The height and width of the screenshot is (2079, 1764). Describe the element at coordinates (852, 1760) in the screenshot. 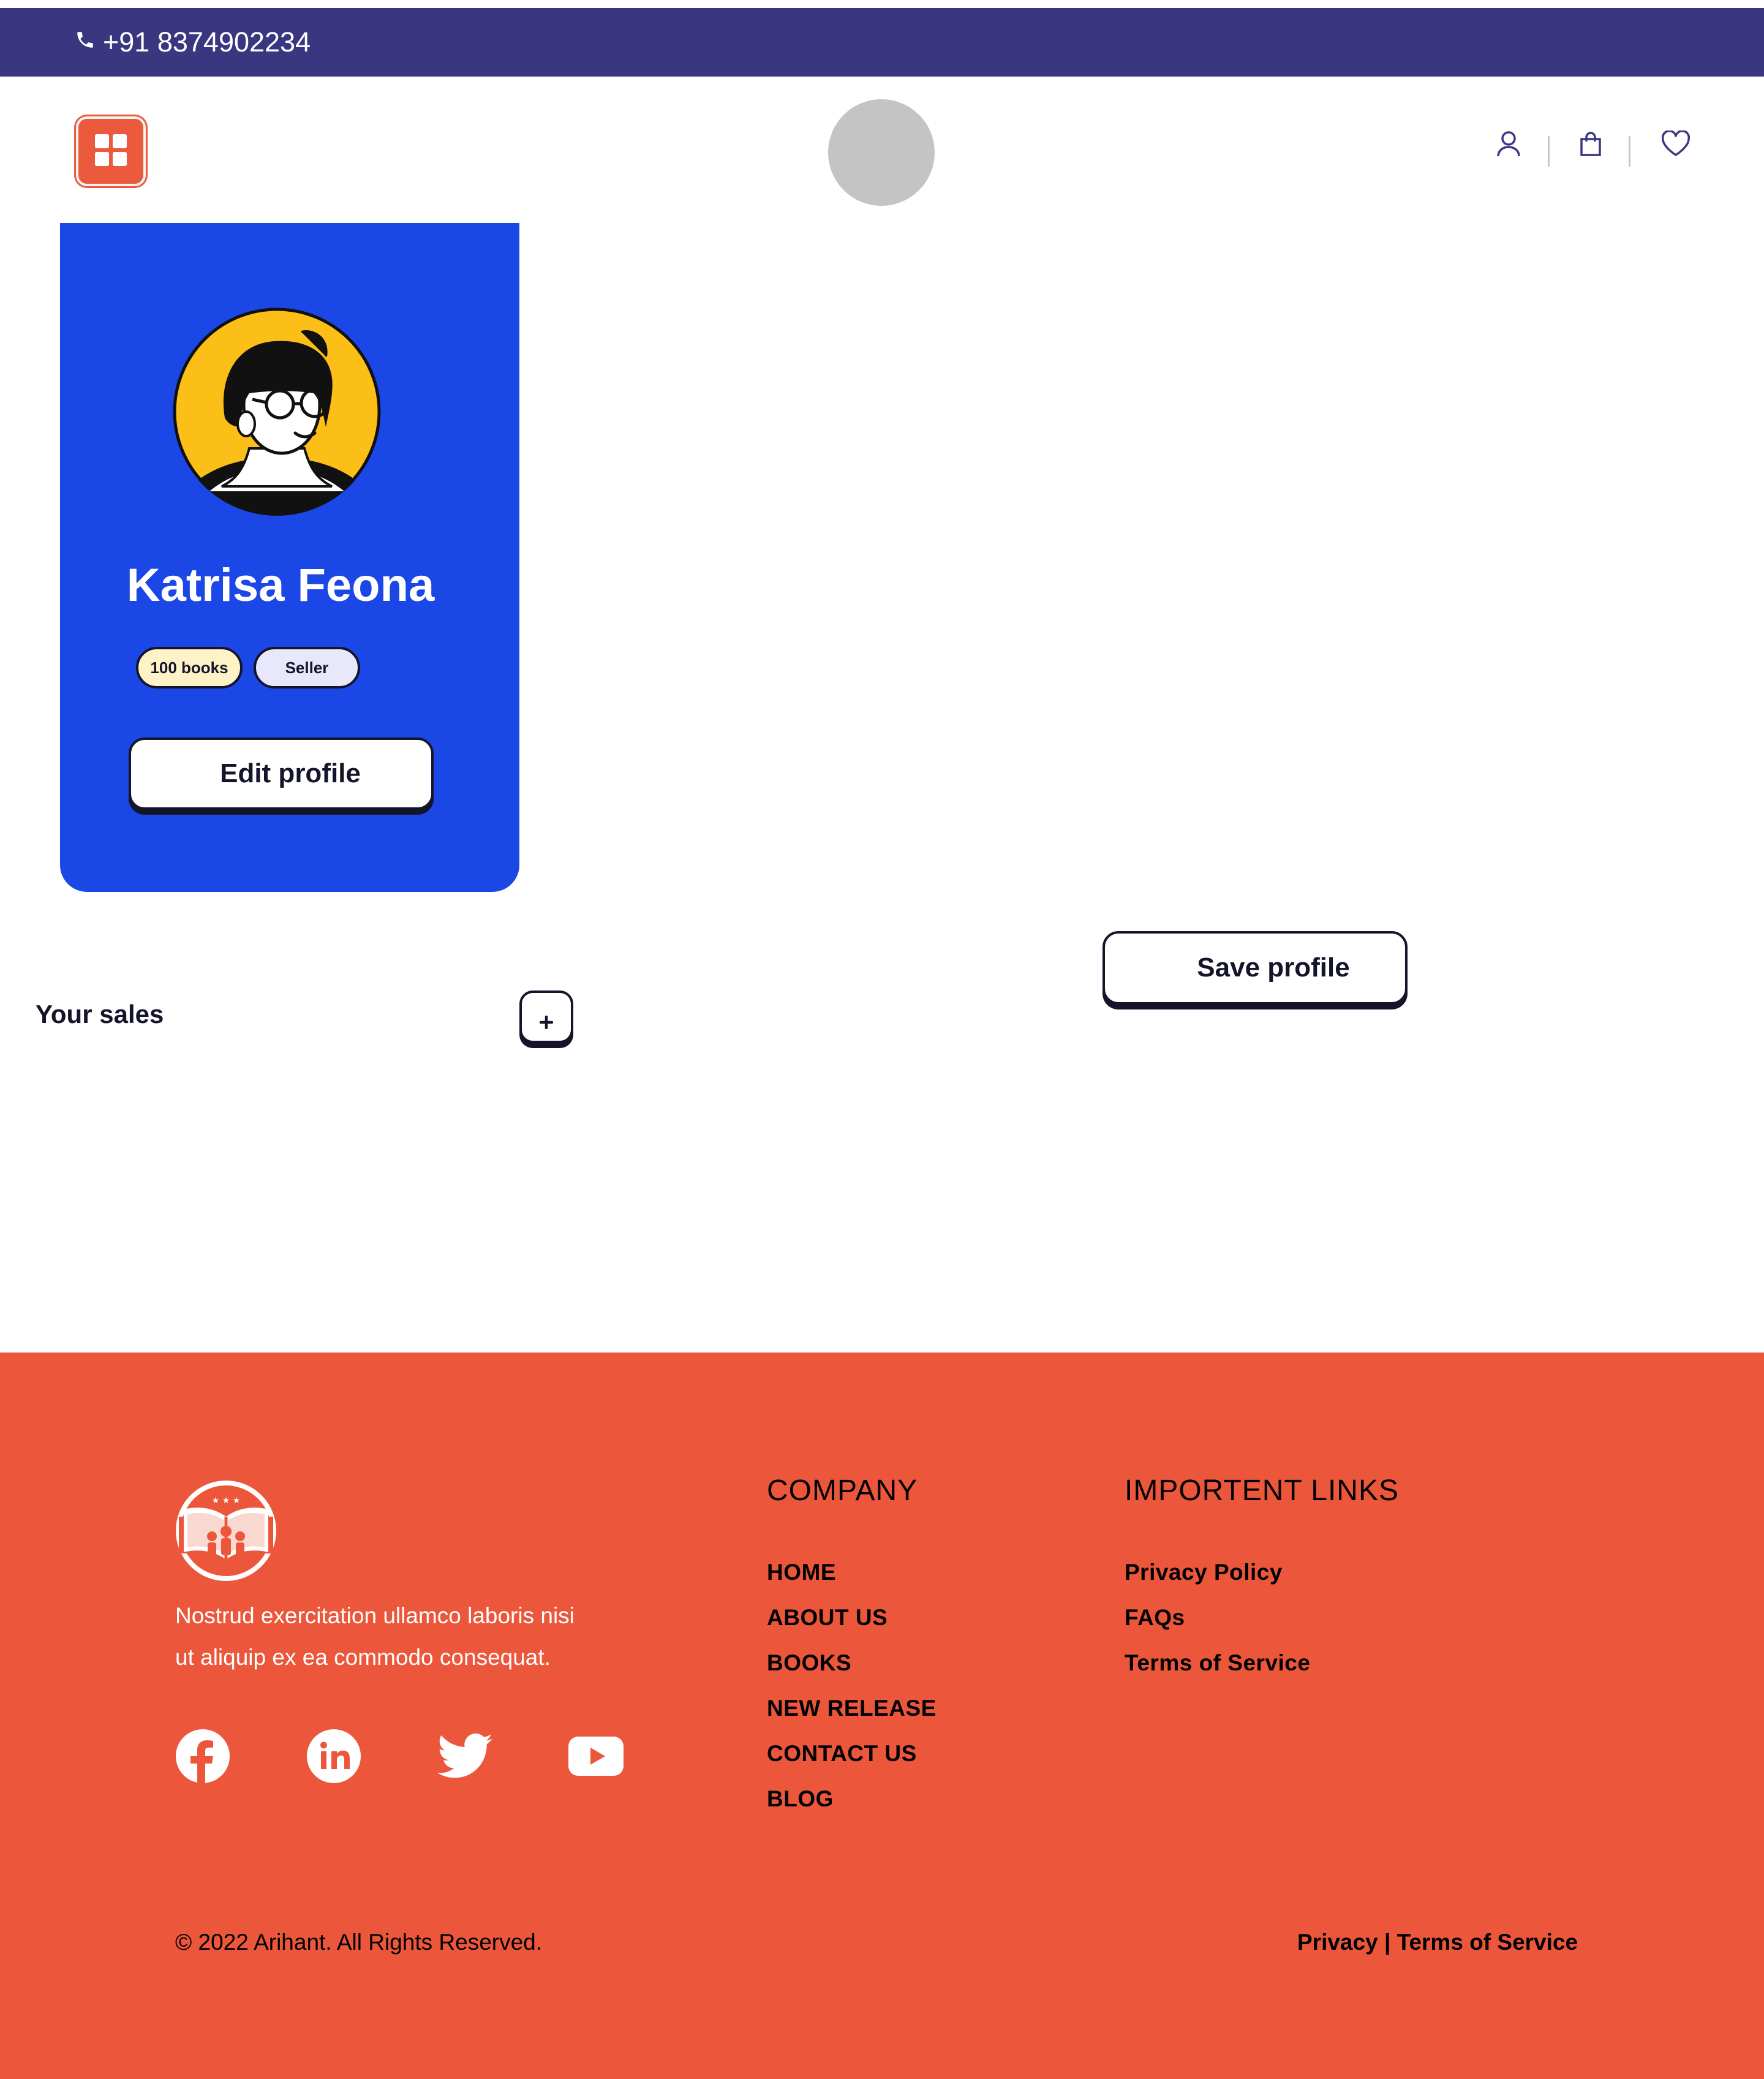

I see `footer-link-contact-us: CONTACT US` at that location.